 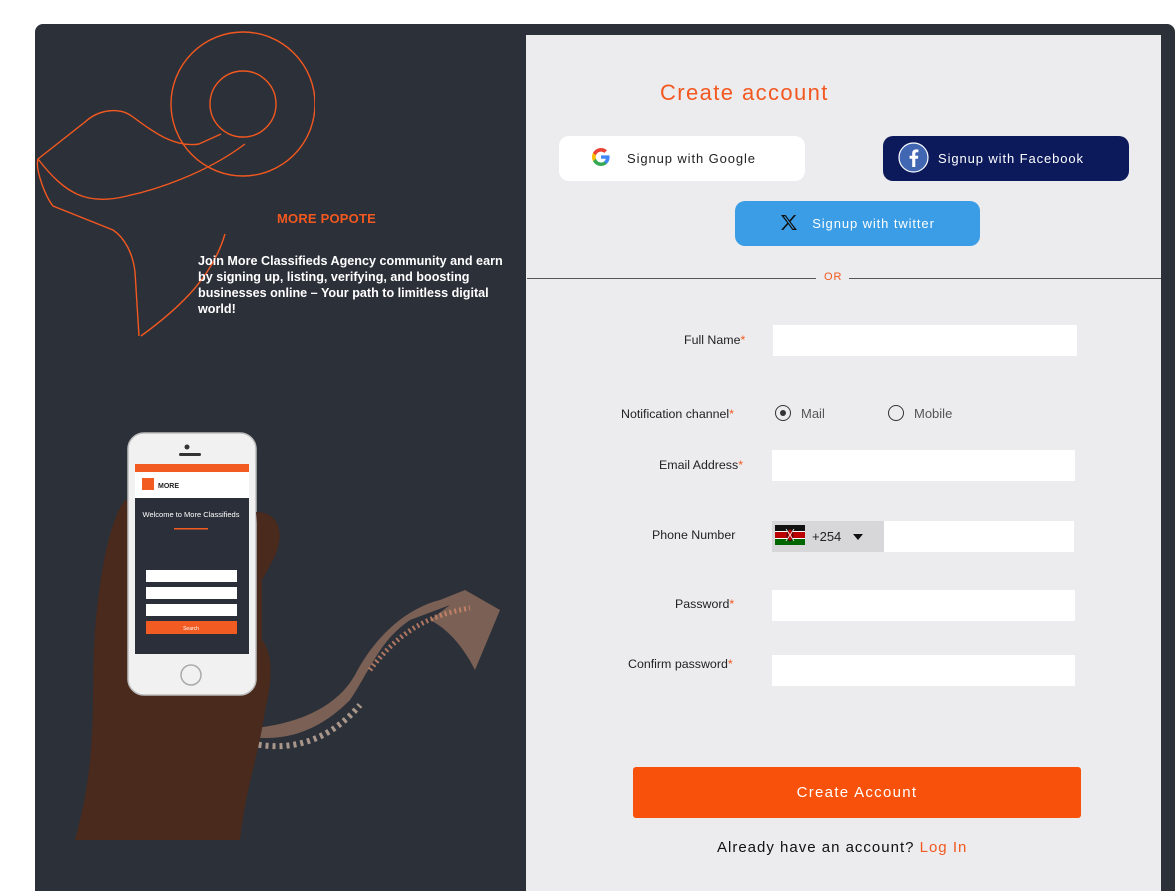 What do you see at coordinates (191, 514) in the screenshot?
I see `phone-welcome-text: Welcome to More Classifieds` at bounding box center [191, 514].